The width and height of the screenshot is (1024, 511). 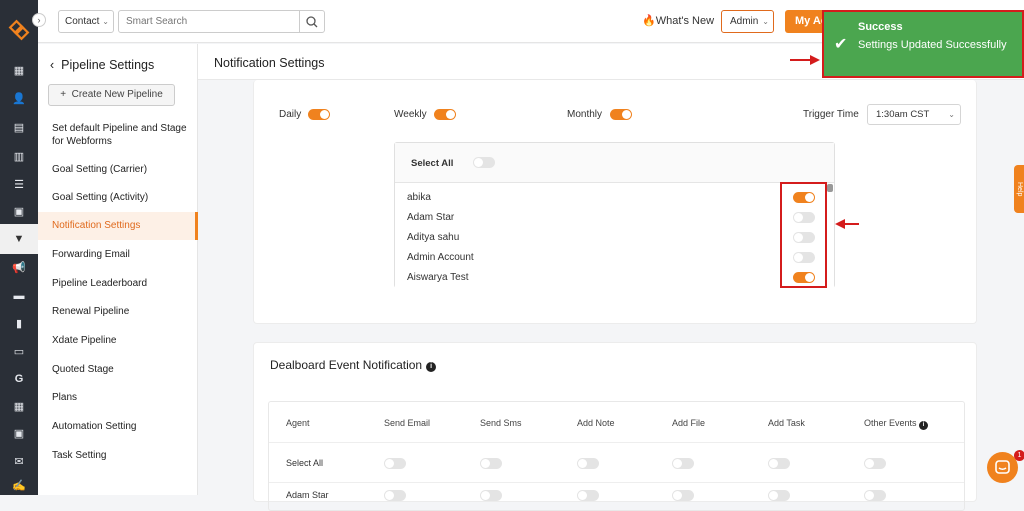 I want to click on select-all-add-task-toggle, so click(x=779, y=463).